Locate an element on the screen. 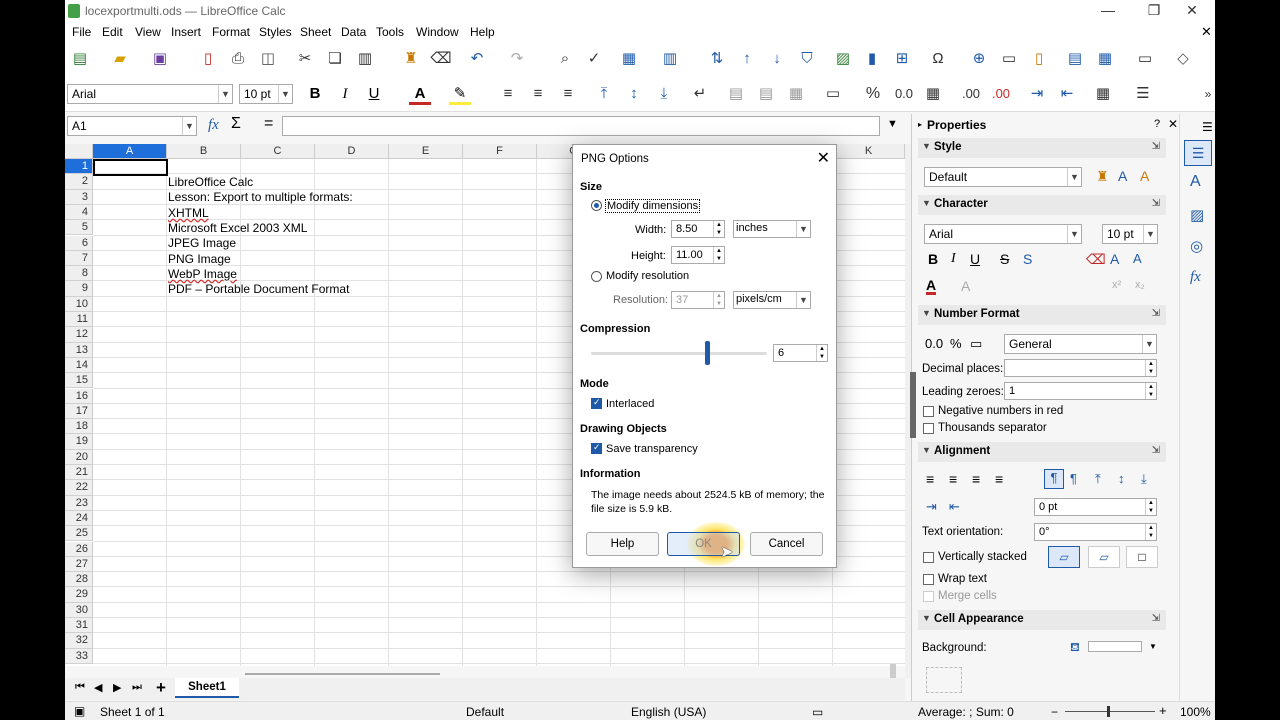 The image size is (1280, 720). cell-appearance-section-header: ▼ Cell Appearance ⇲ is located at coordinates (1042, 620).